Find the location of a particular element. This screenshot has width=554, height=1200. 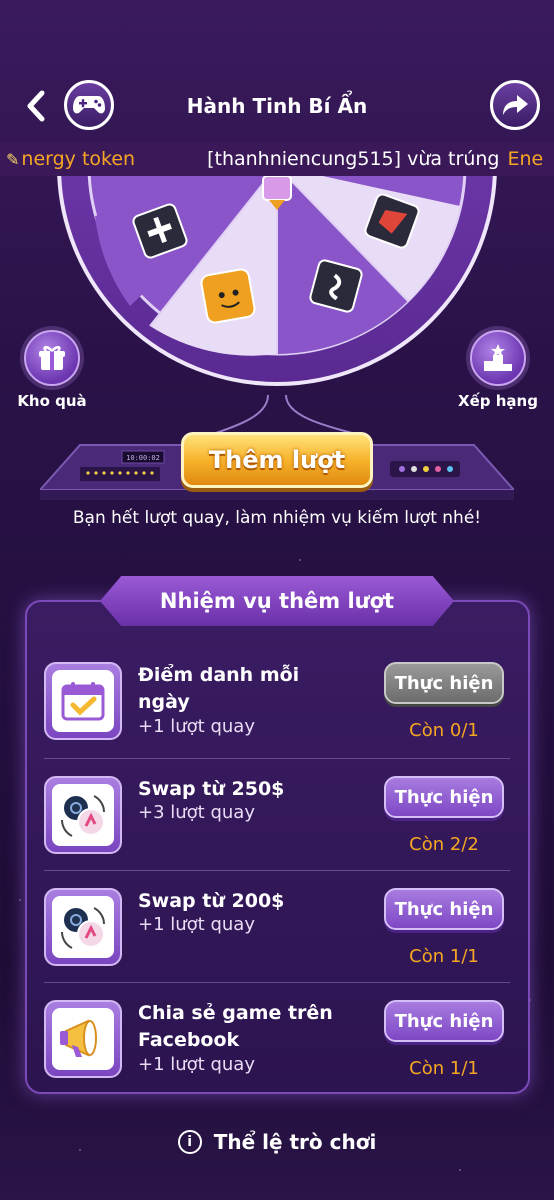

ticker-prefix: nergy token is located at coordinates (78, 159).